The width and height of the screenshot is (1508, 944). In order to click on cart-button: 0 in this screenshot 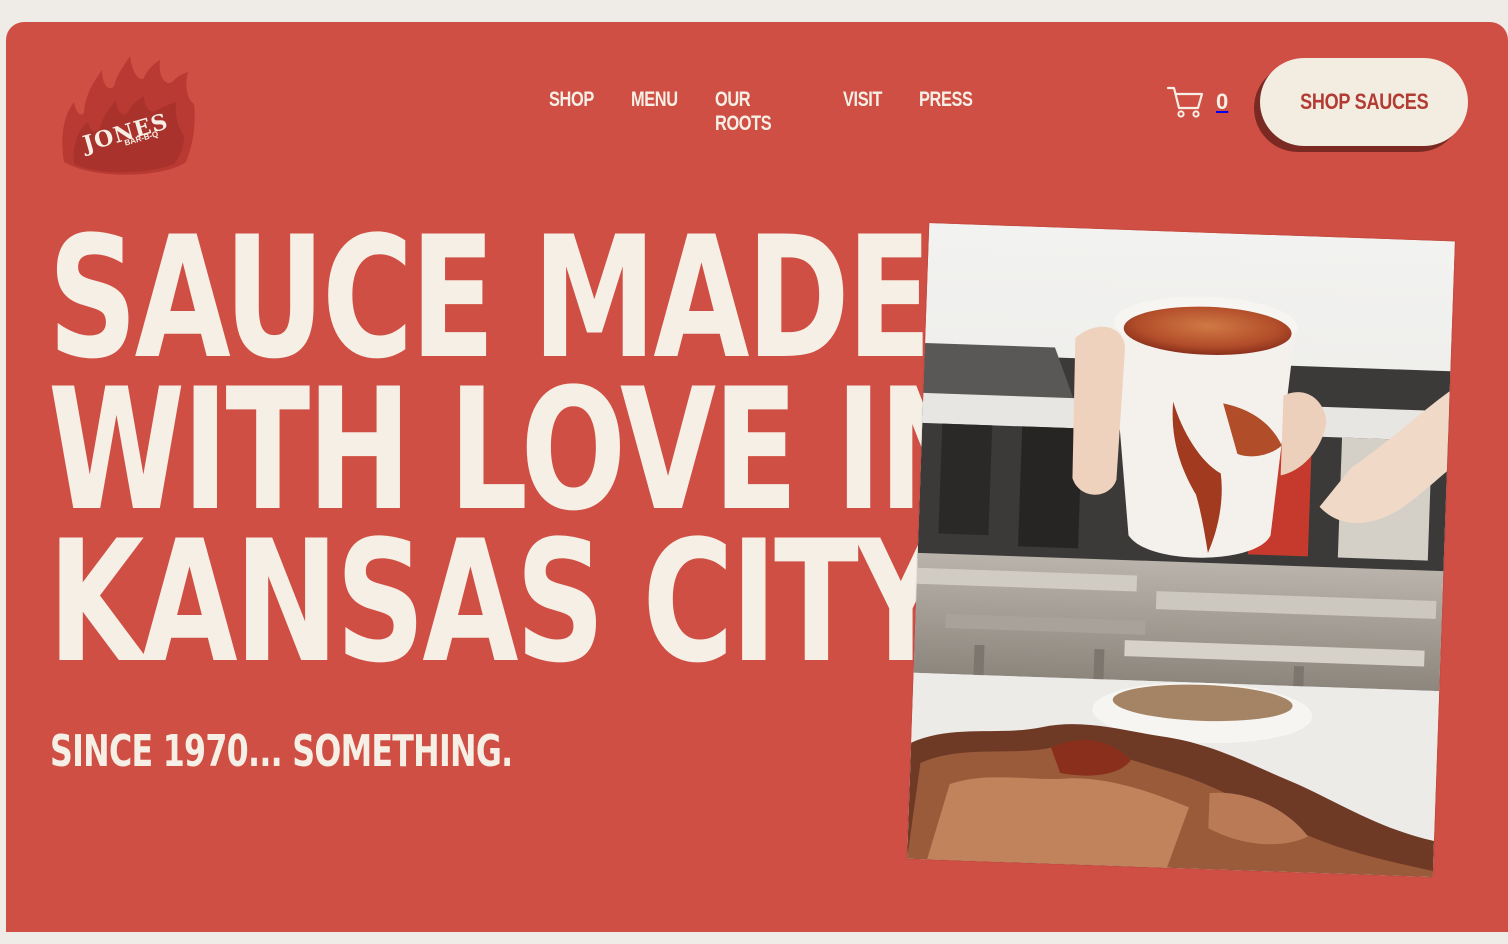, I will do `click(1197, 102)`.